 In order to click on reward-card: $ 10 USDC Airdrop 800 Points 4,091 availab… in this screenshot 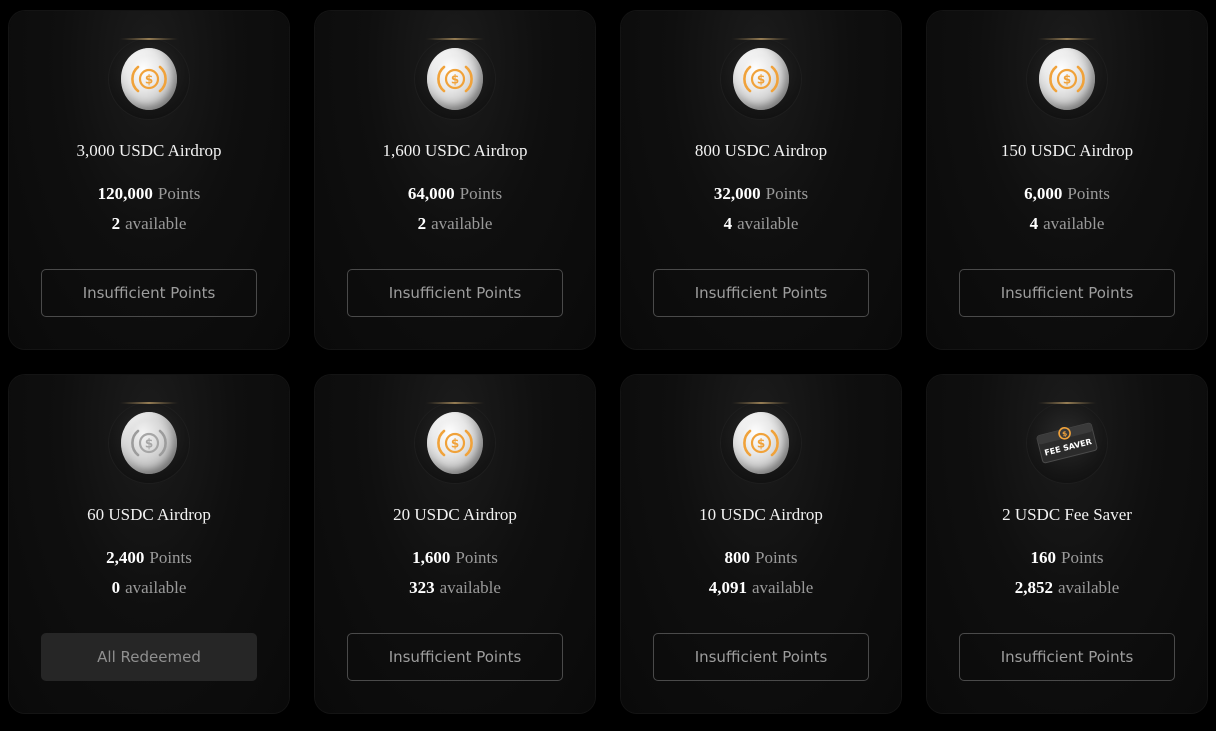, I will do `click(761, 544)`.